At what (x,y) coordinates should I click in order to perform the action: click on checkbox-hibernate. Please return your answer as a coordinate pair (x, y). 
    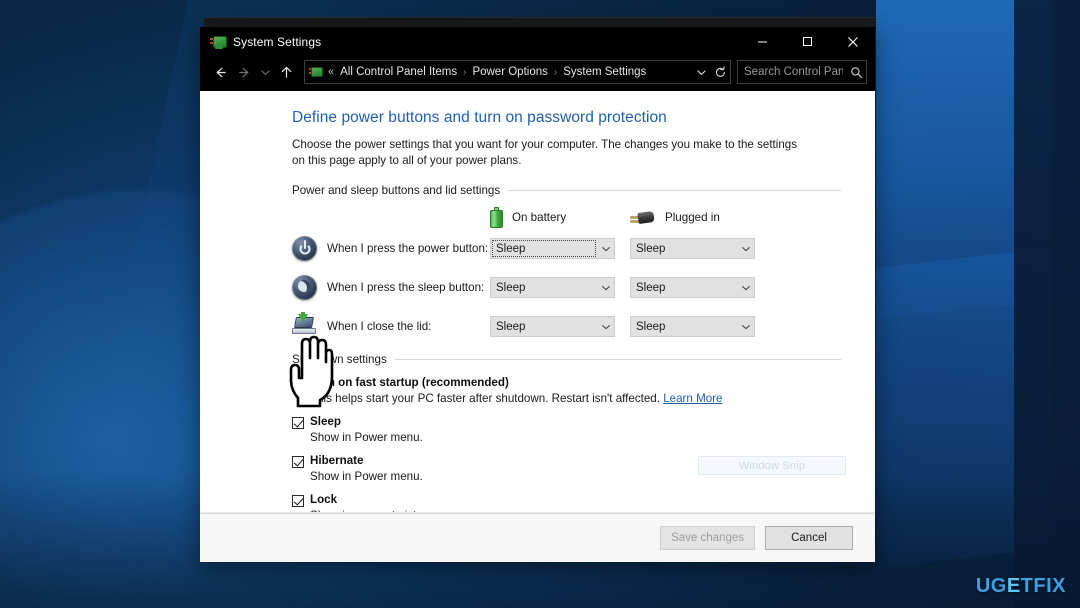
    Looking at the image, I should click on (298, 462).